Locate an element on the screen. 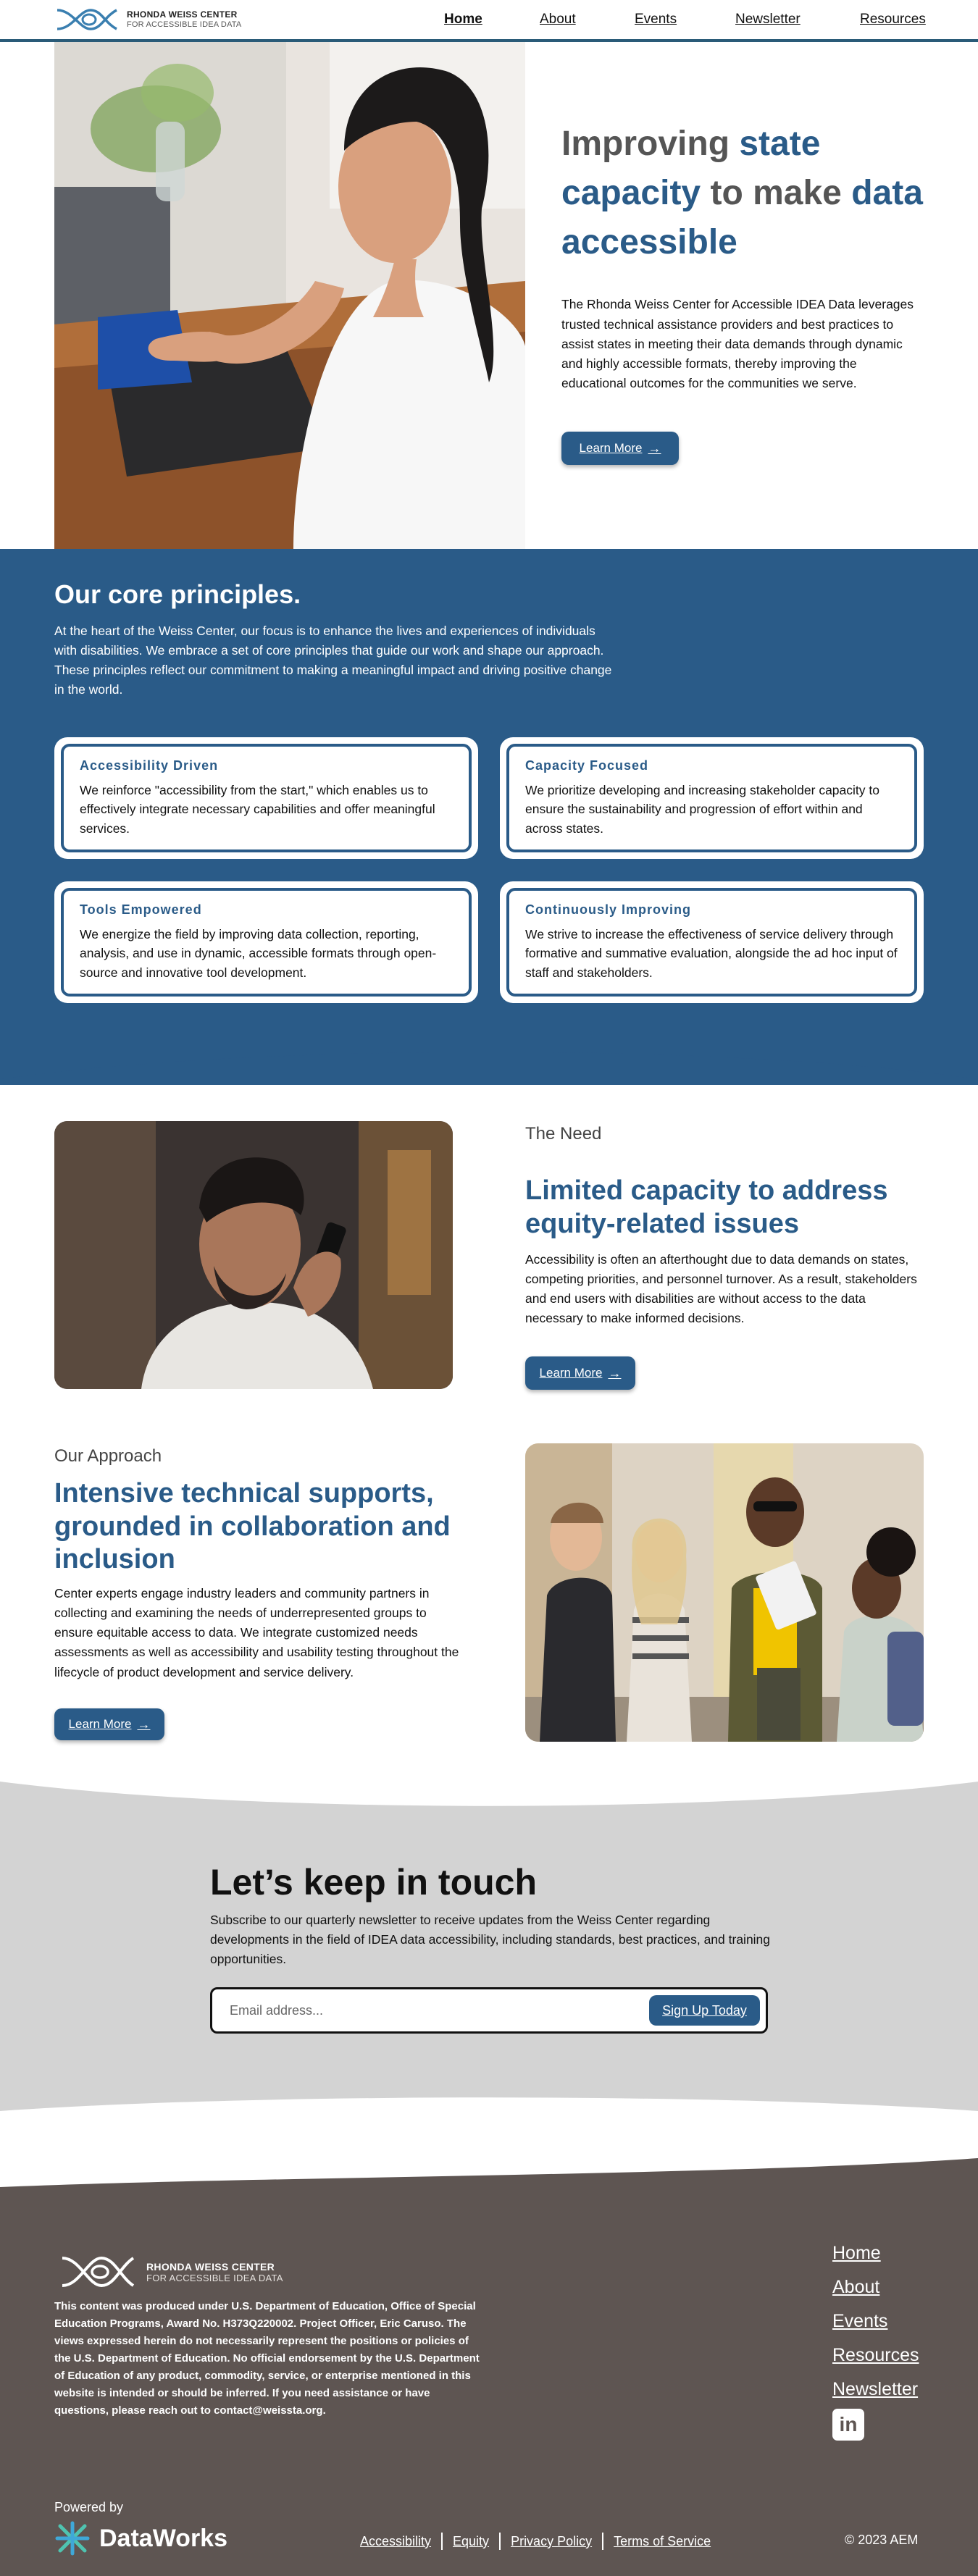 This screenshot has width=978, height=2576. hero-image is located at coordinates (289, 295).